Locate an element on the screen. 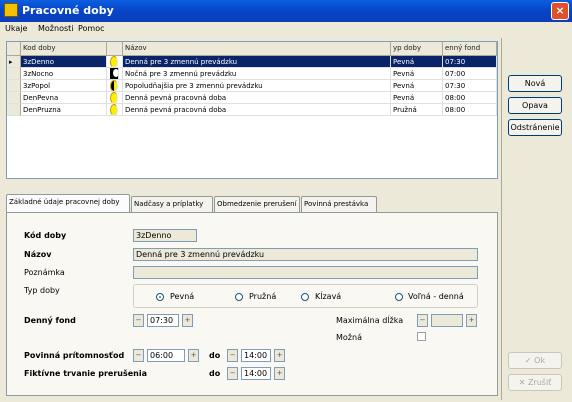 The width and height of the screenshot is (572, 402). kod-label: Kód doby is located at coordinates (45, 235).